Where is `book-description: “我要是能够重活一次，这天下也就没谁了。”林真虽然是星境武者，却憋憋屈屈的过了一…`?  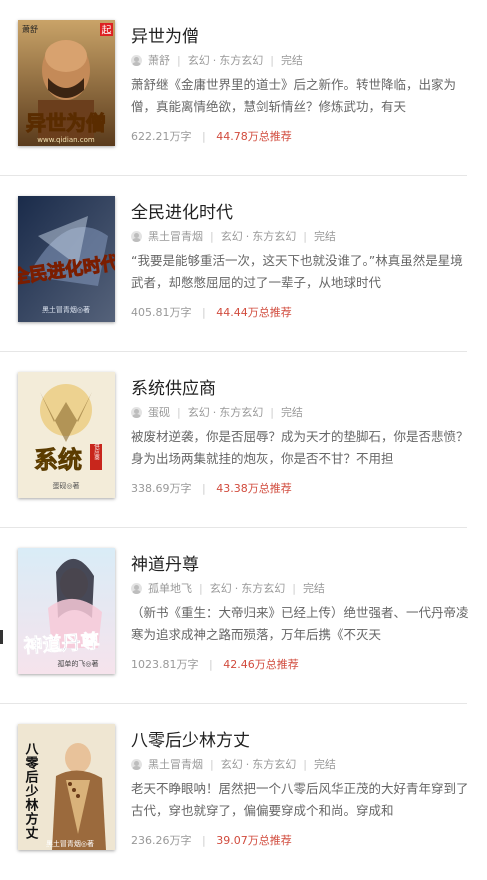 book-description: “我要是能够重活一次，这天下也就没谁了。”林真虽然是星境武者，却憋憋屈屈的过了一… is located at coordinates (297, 271).